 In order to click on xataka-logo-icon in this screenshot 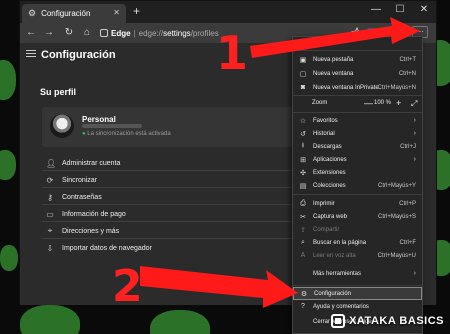, I will do `click(338, 321)`.